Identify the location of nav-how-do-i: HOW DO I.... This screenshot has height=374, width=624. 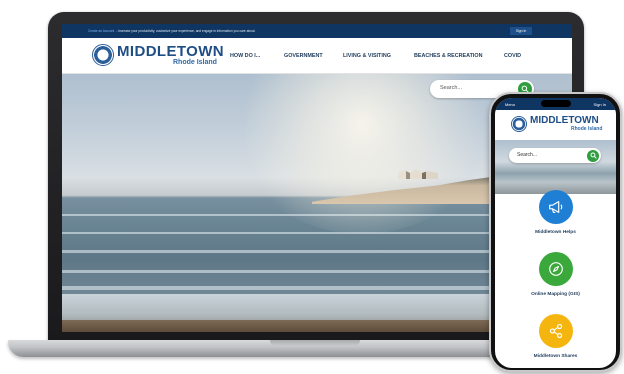
(245, 56).